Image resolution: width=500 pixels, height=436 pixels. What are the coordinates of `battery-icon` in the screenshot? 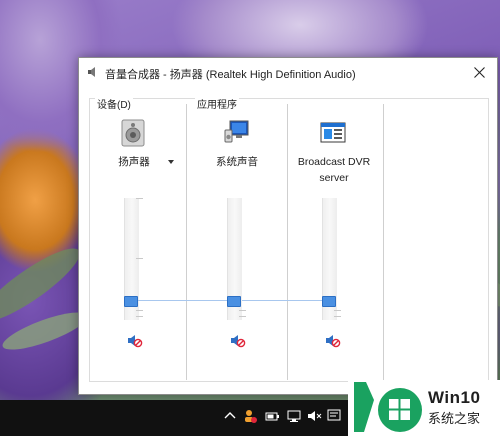 It's located at (272, 416).